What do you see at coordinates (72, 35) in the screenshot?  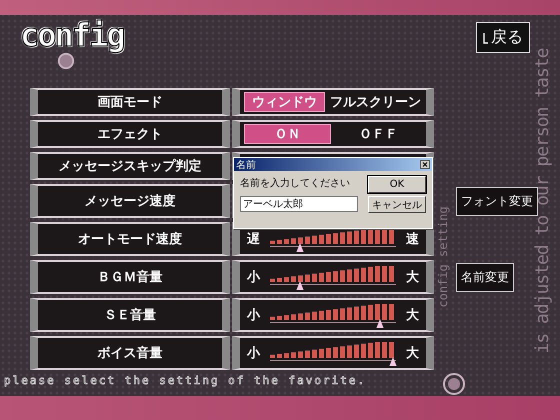 I see `config-logo: config` at bounding box center [72, 35].